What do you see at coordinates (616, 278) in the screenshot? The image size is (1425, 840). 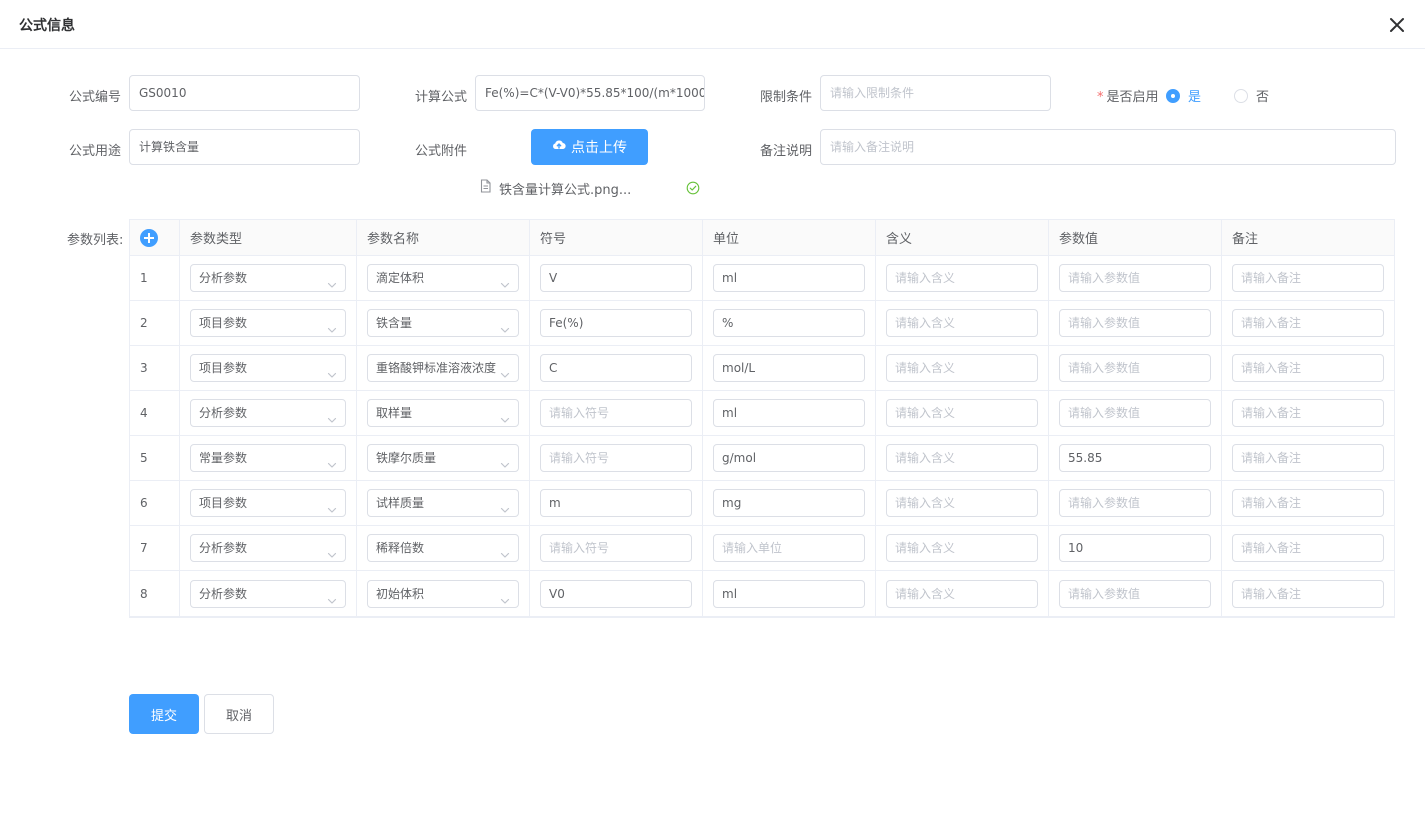 I see `symbol-input: V` at bounding box center [616, 278].